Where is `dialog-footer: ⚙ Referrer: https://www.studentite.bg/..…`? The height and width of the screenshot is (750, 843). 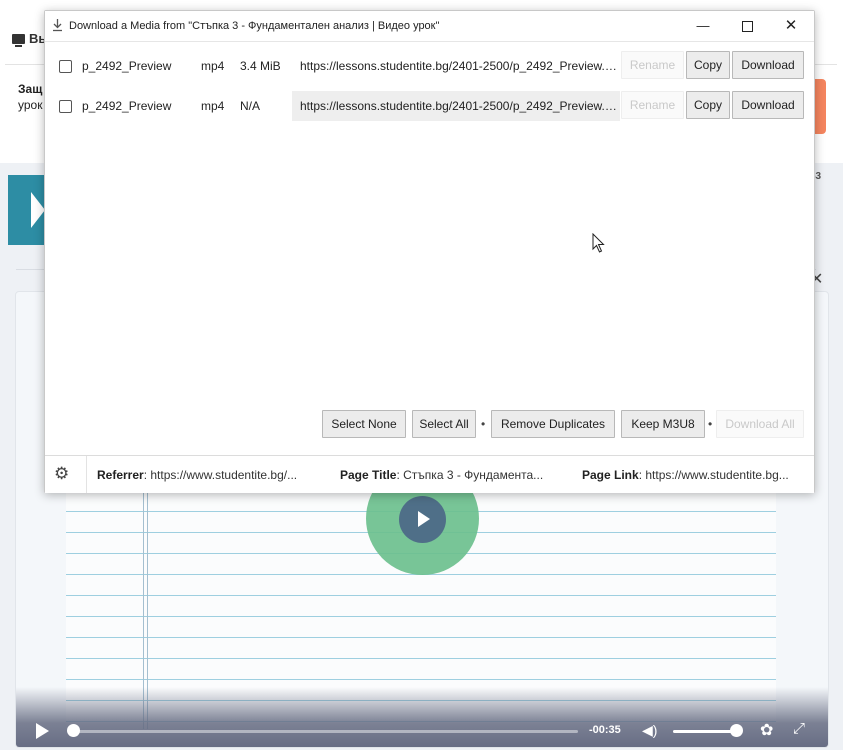
dialog-footer: ⚙ Referrer: https://www.studentite.bg/..… is located at coordinates (429, 474).